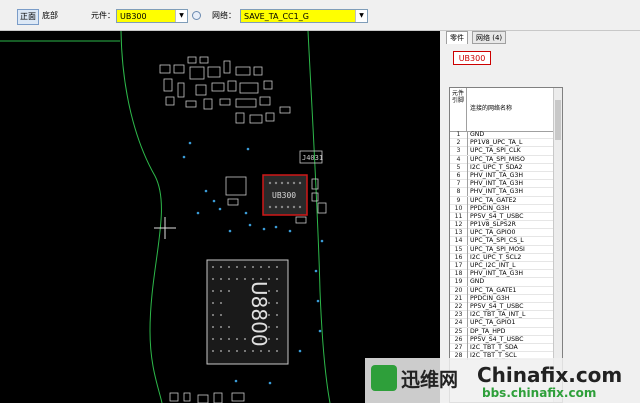 This screenshot has height=403, width=640. What do you see at coordinates (459, 241) in the screenshot?
I see `pin-number: 14` at bounding box center [459, 241].